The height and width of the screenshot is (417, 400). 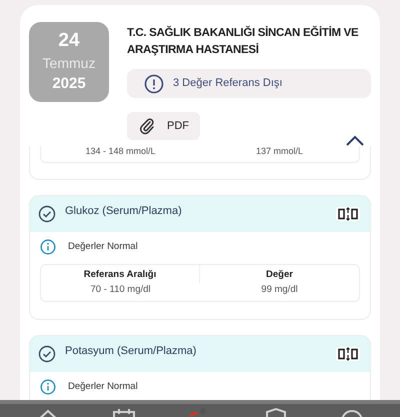 I want to click on warning-text: 3 Değer Referans Dışı, so click(x=227, y=84).